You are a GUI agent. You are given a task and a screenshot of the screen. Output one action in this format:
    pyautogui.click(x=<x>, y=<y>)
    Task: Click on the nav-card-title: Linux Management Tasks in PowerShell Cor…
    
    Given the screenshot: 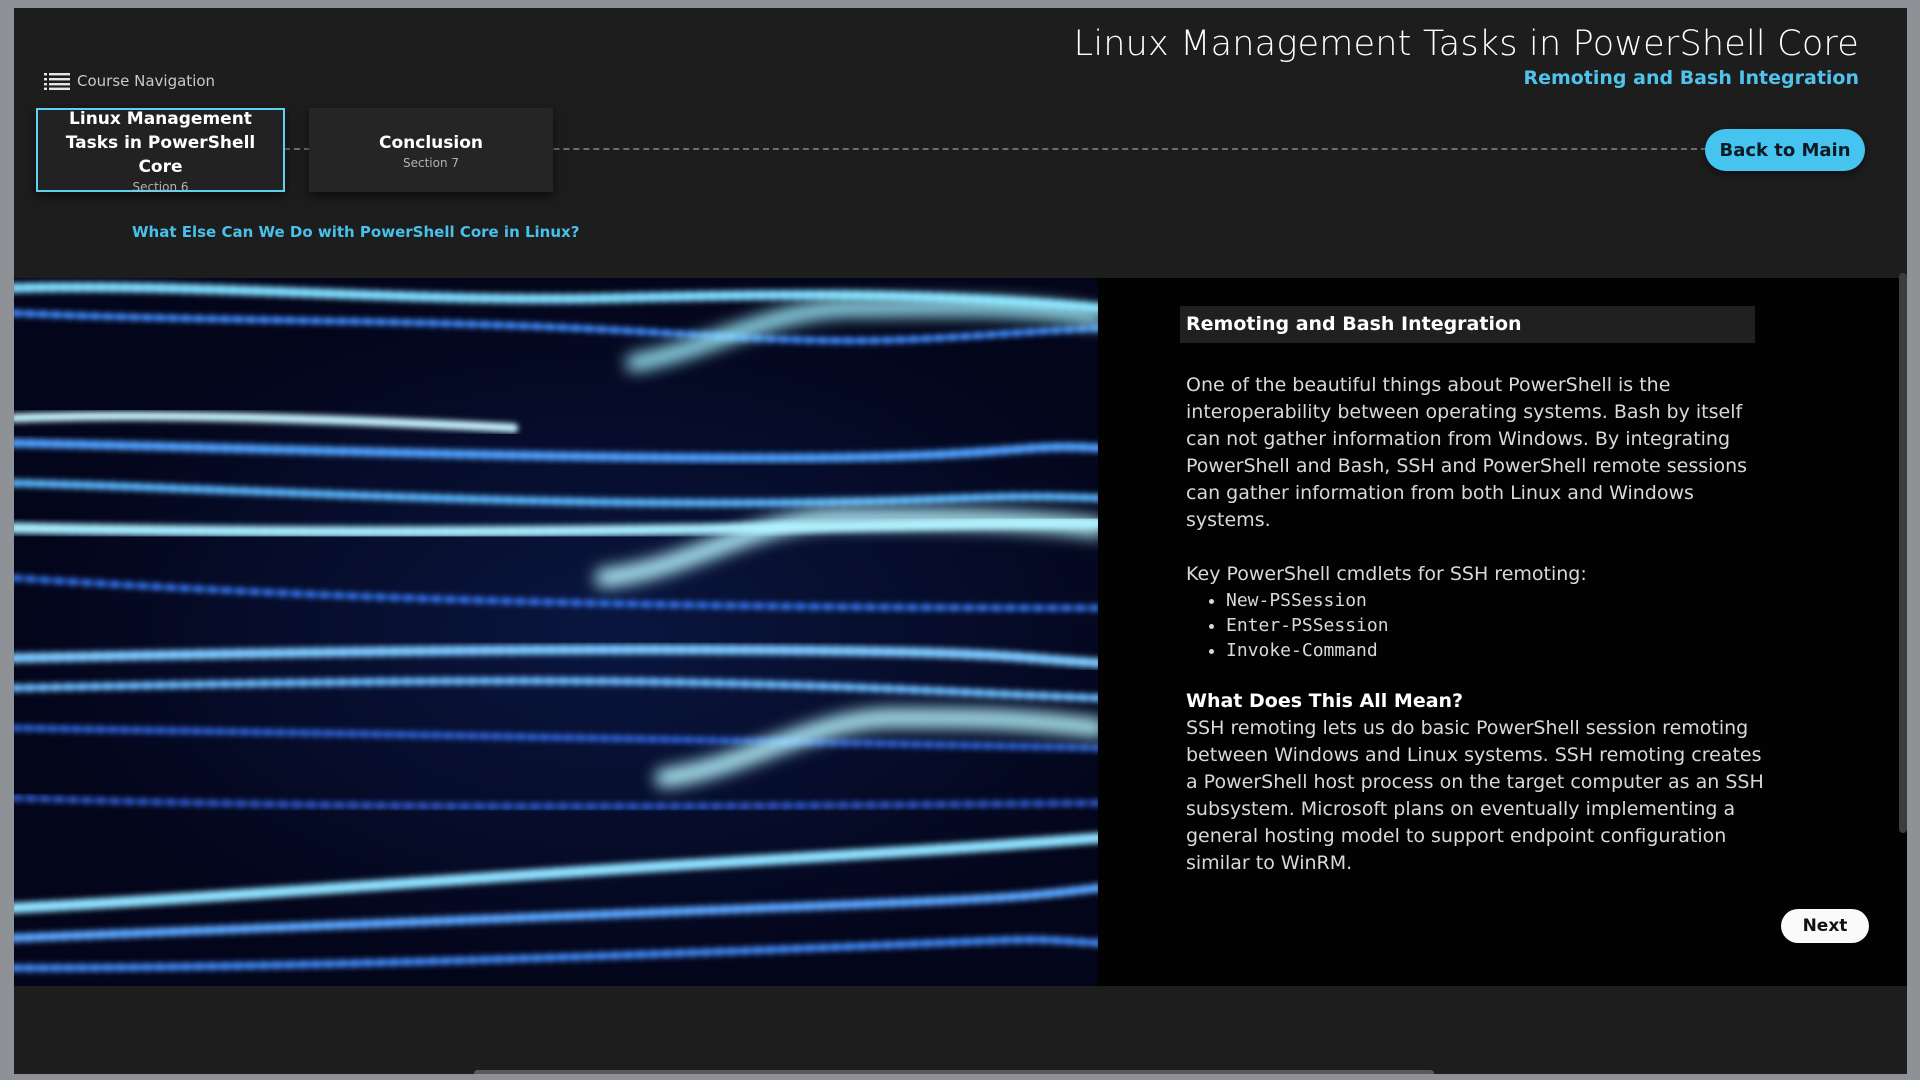 What is the action you would take?
    pyautogui.click(x=160, y=143)
    